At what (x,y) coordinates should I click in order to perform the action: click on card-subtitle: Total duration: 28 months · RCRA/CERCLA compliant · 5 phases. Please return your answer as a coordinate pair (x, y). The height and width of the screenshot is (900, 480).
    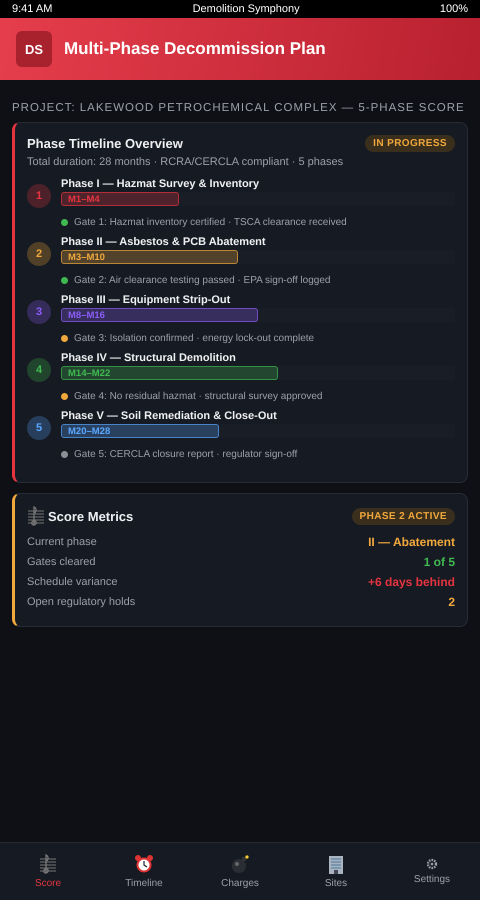
    Looking at the image, I should click on (185, 162).